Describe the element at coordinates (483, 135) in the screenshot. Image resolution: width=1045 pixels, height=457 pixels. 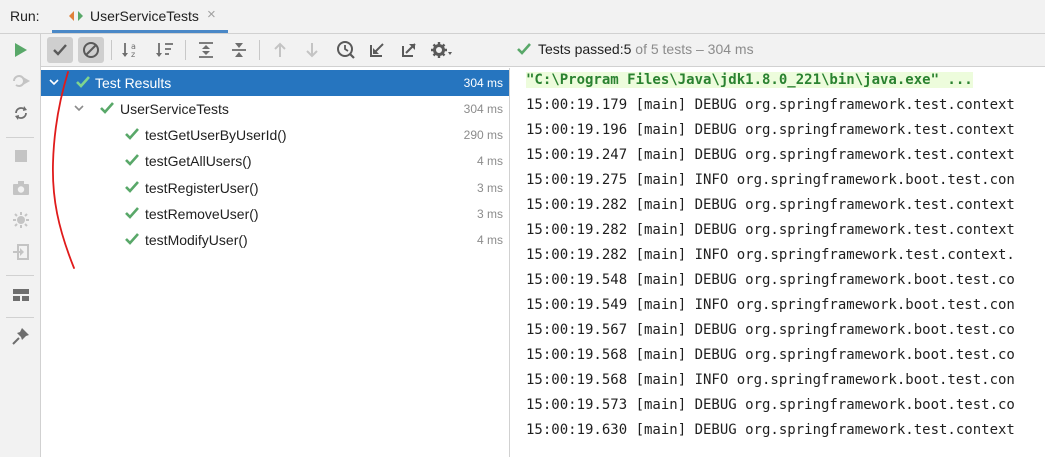
I see `tree-item-time: 290 ms` at that location.